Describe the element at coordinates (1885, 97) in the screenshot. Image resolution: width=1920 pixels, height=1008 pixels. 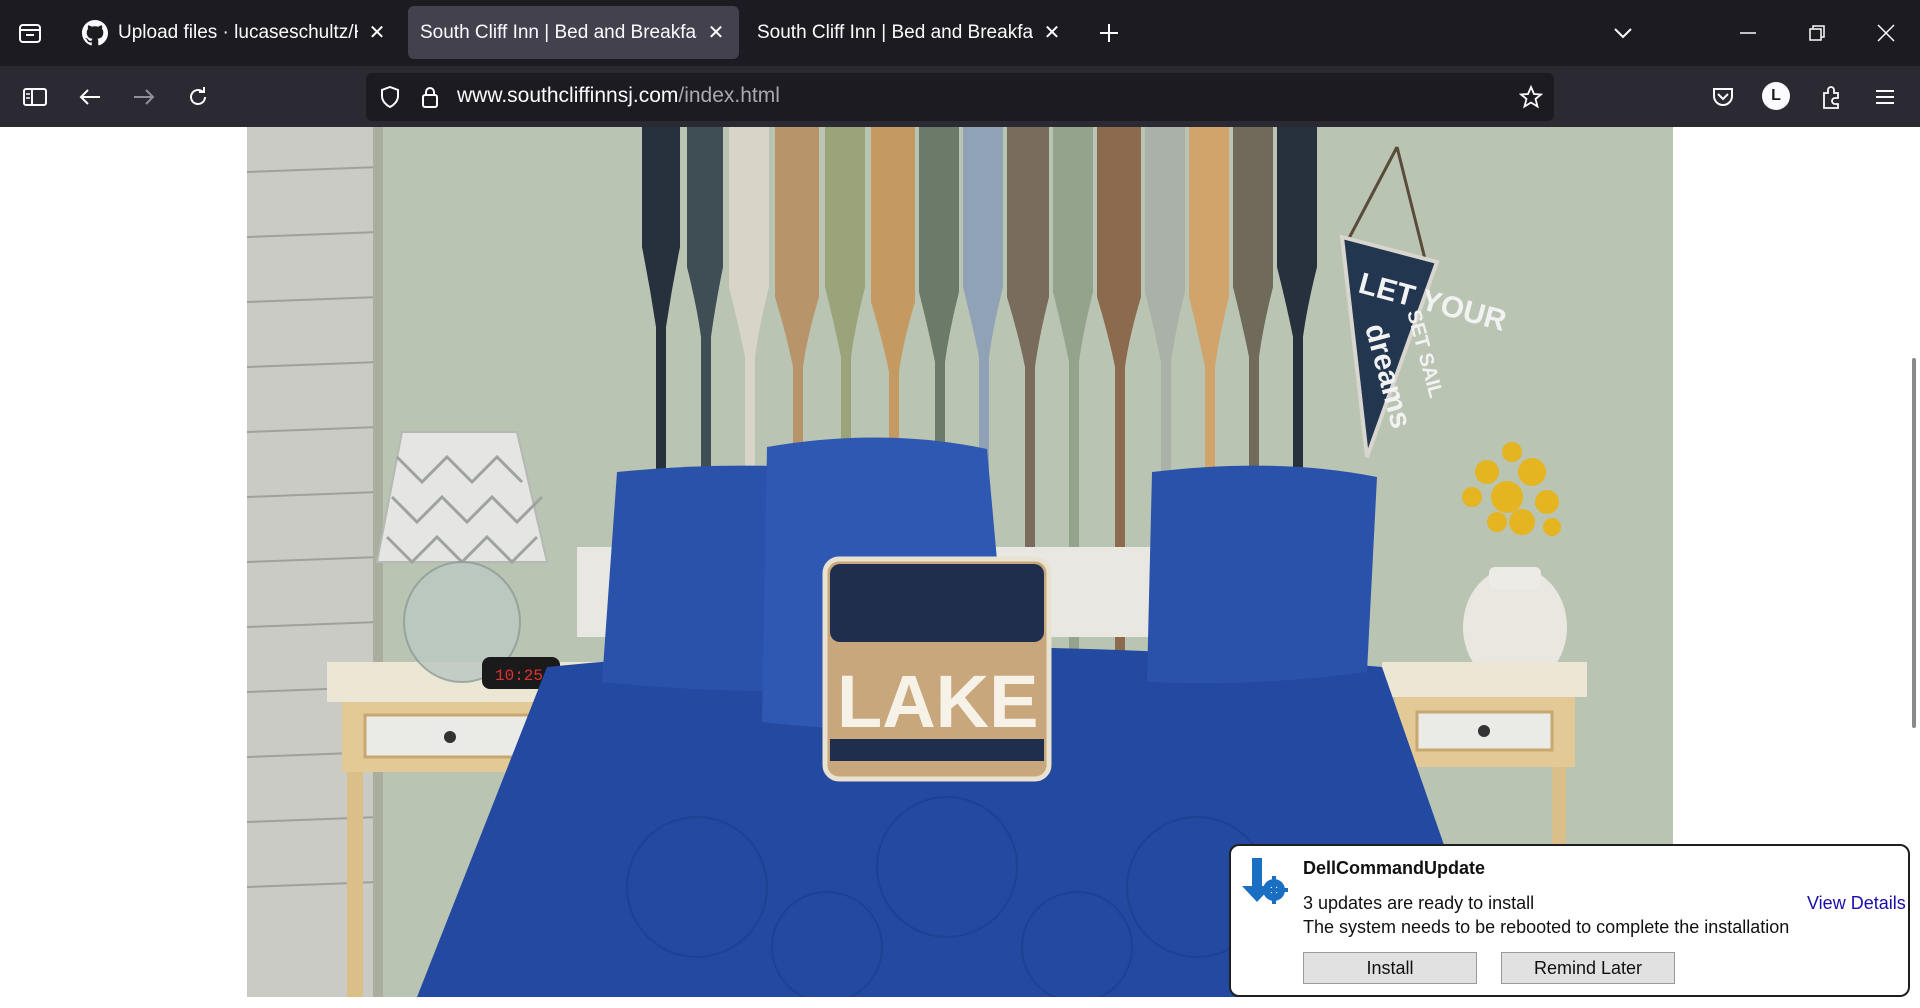
I see `app-menu-icon` at that location.